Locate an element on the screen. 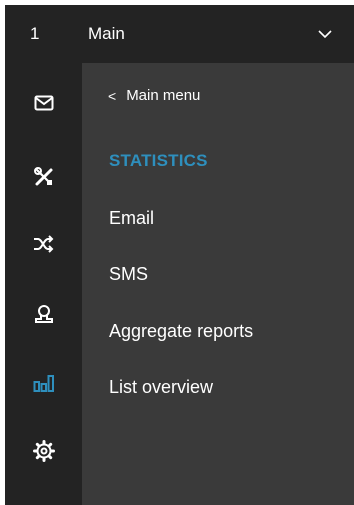 This screenshot has height=505, width=354. account-name: Main is located at coordinates (106, 33).